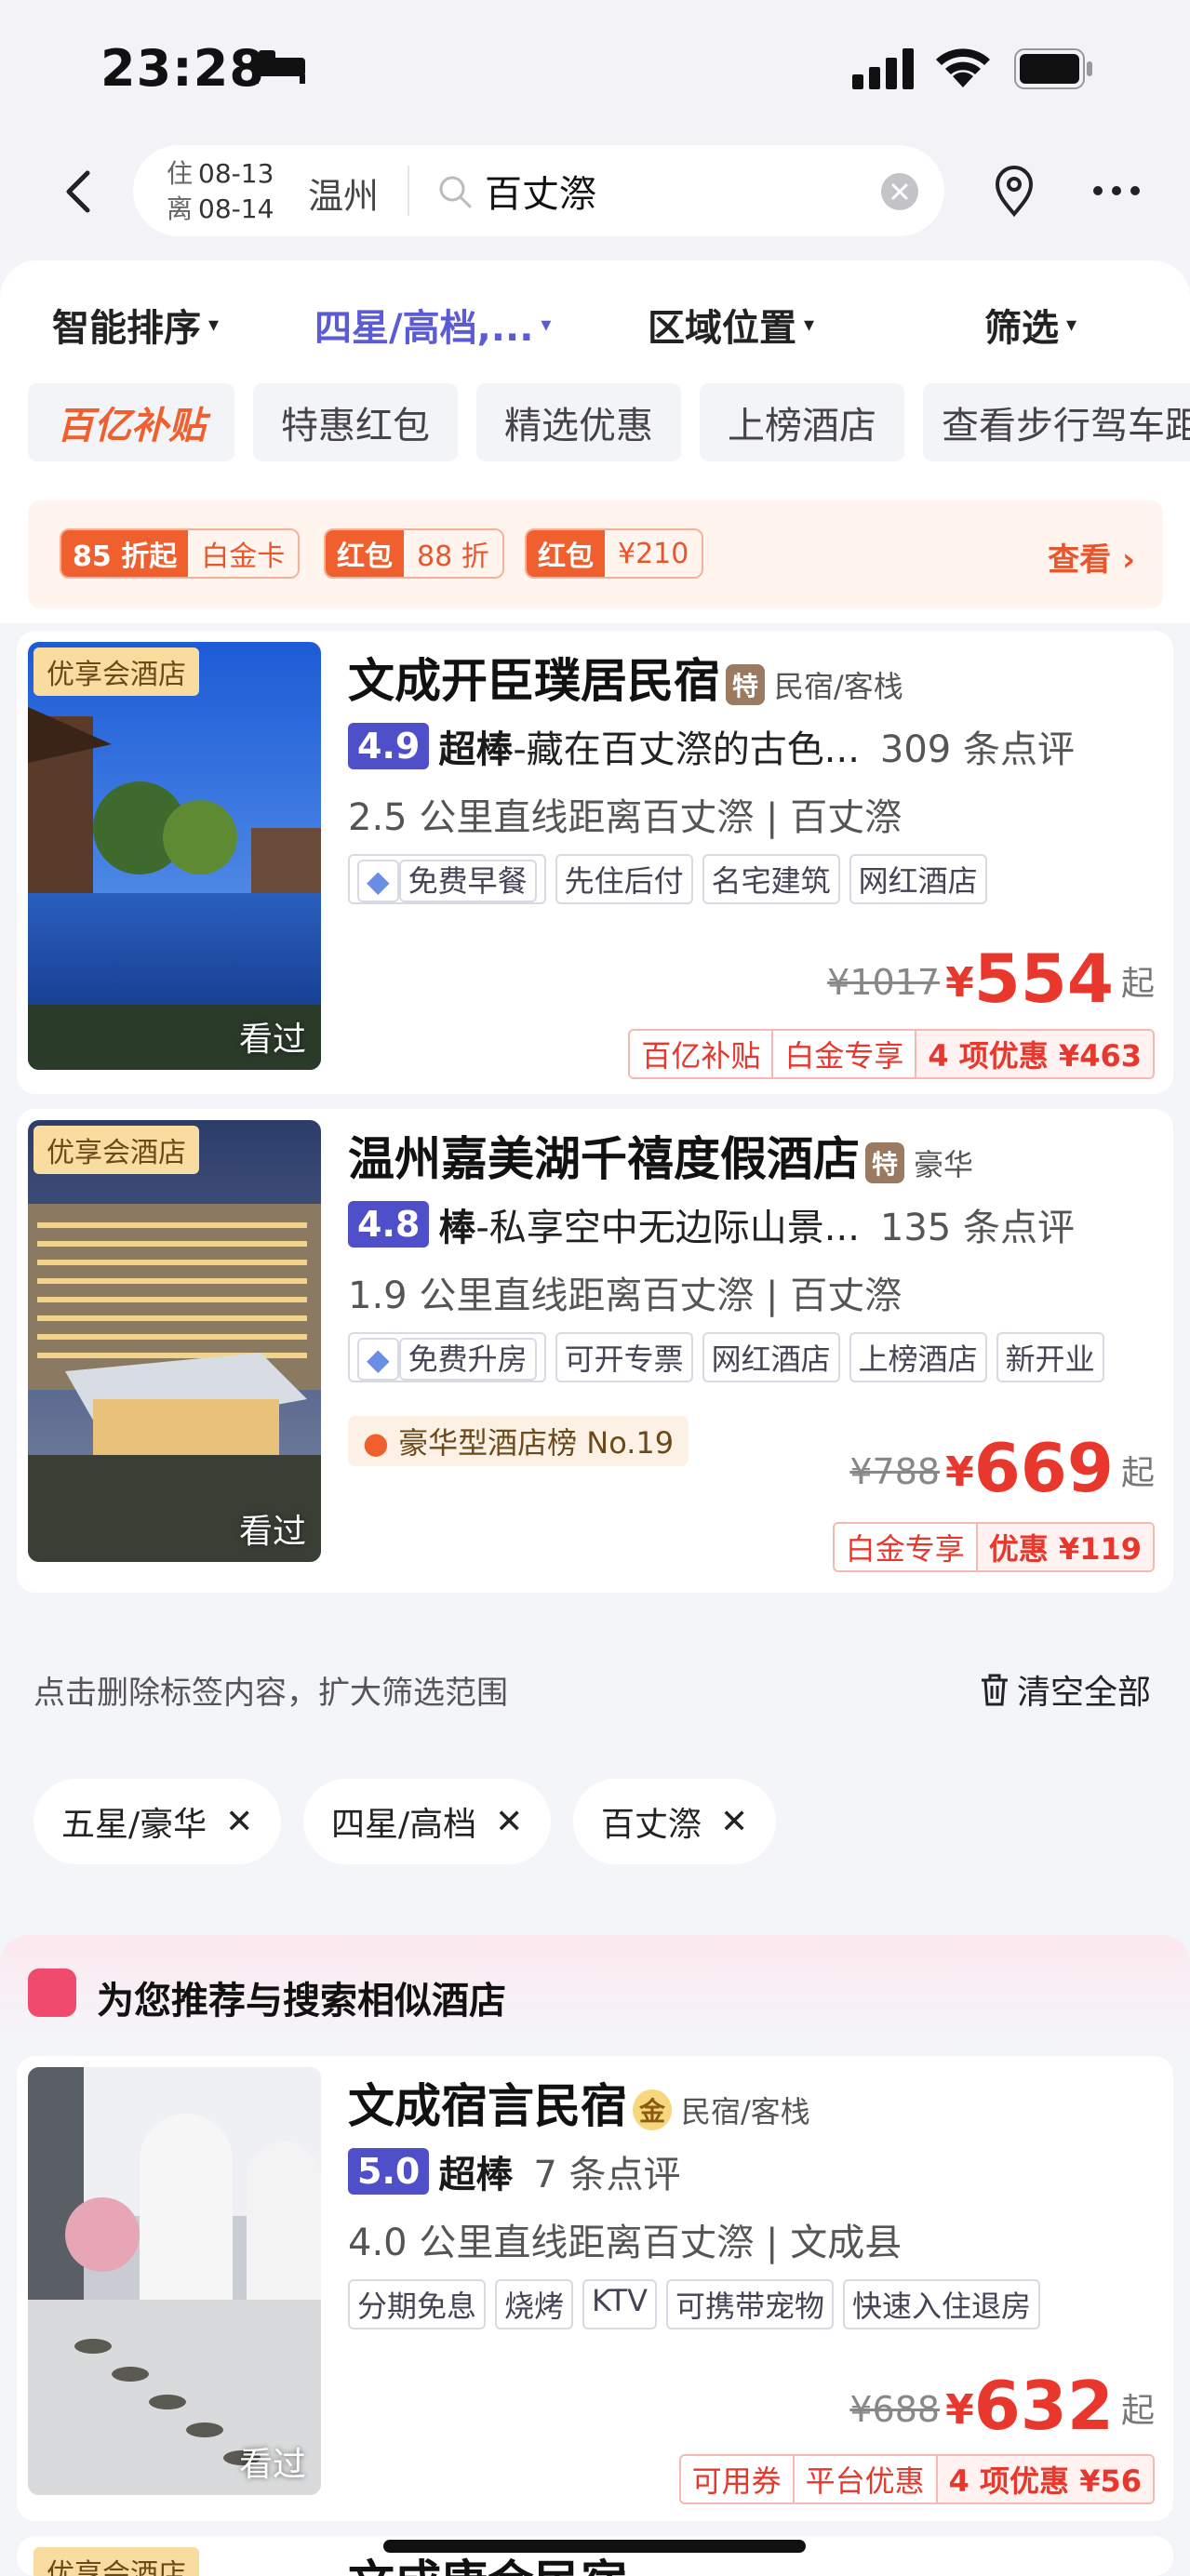  What do you see at coordinates (487, 2106) in the screenshot?
I see `hotel-name-text: 文成宿言民宿` at bounding box center [487, 2106].